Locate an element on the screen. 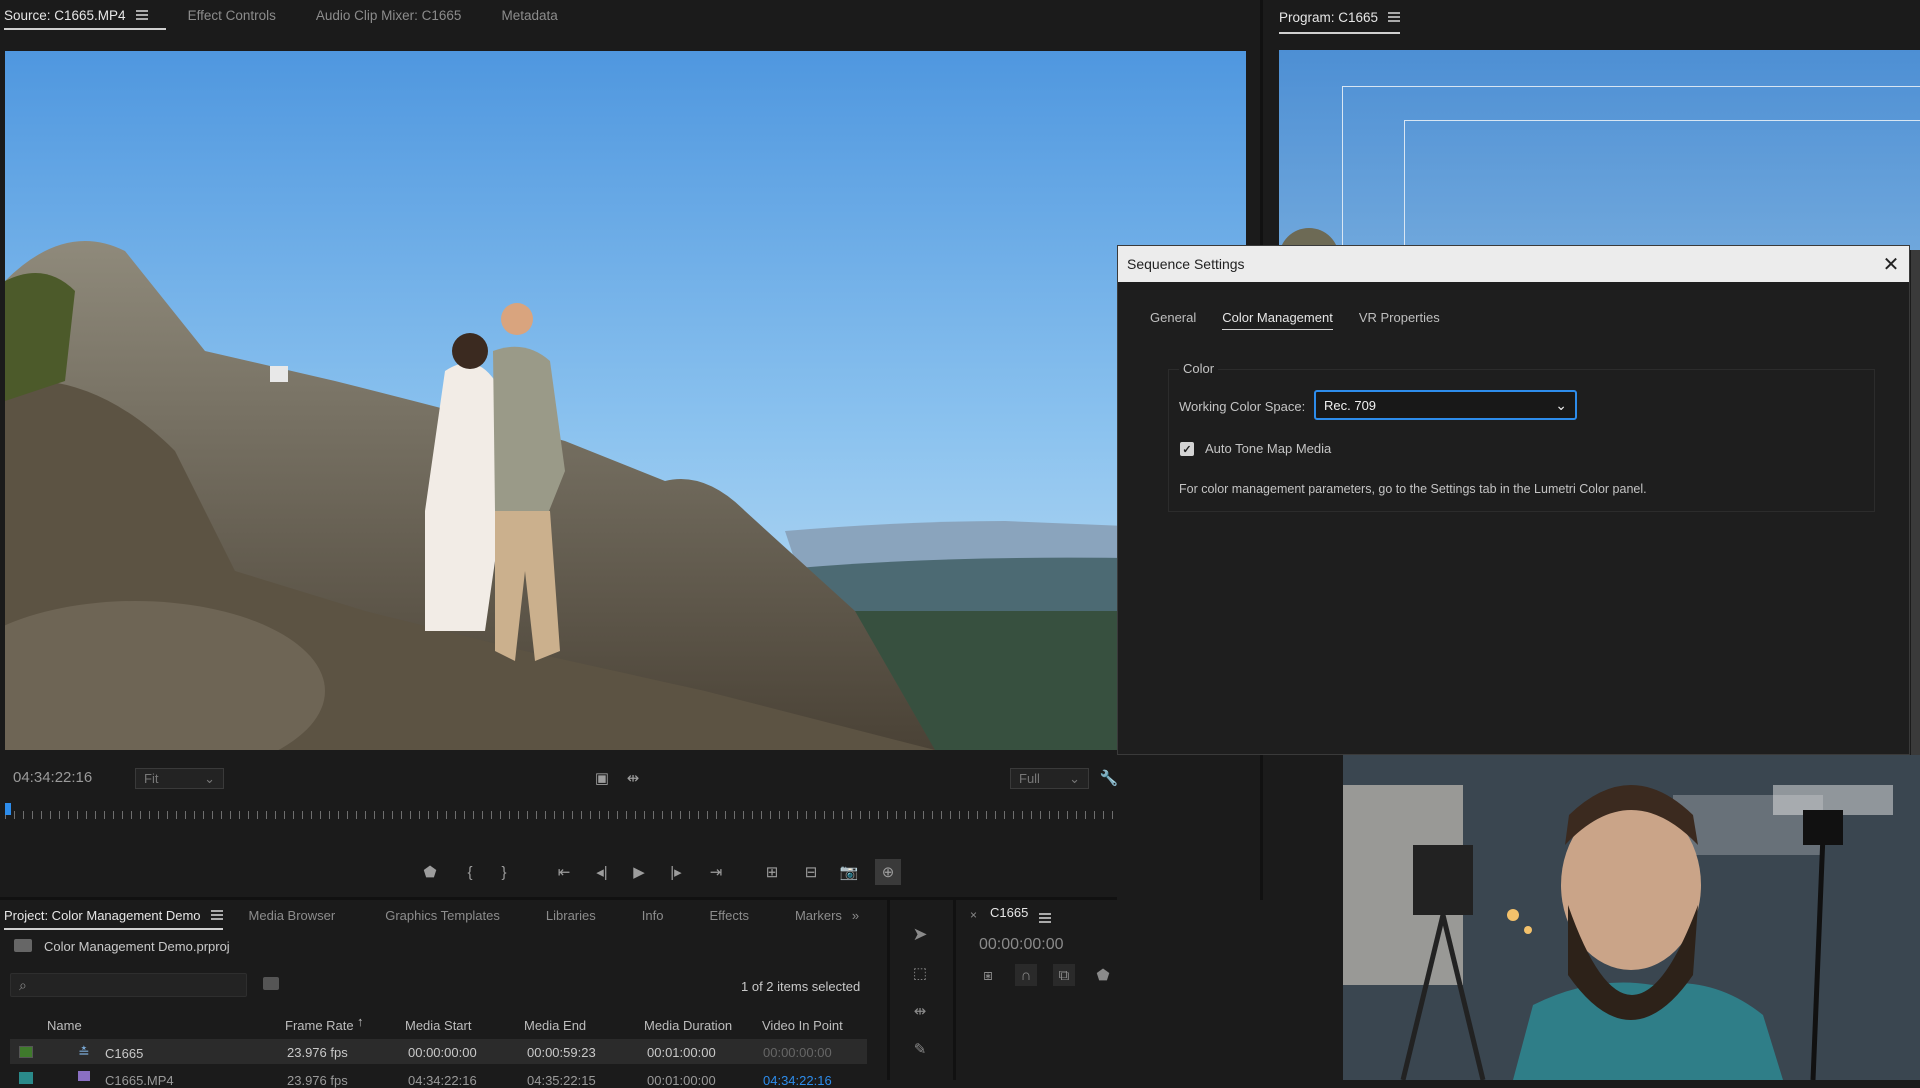  source-timecode: 04:34:22:16 is located at coordinates (52, 777).